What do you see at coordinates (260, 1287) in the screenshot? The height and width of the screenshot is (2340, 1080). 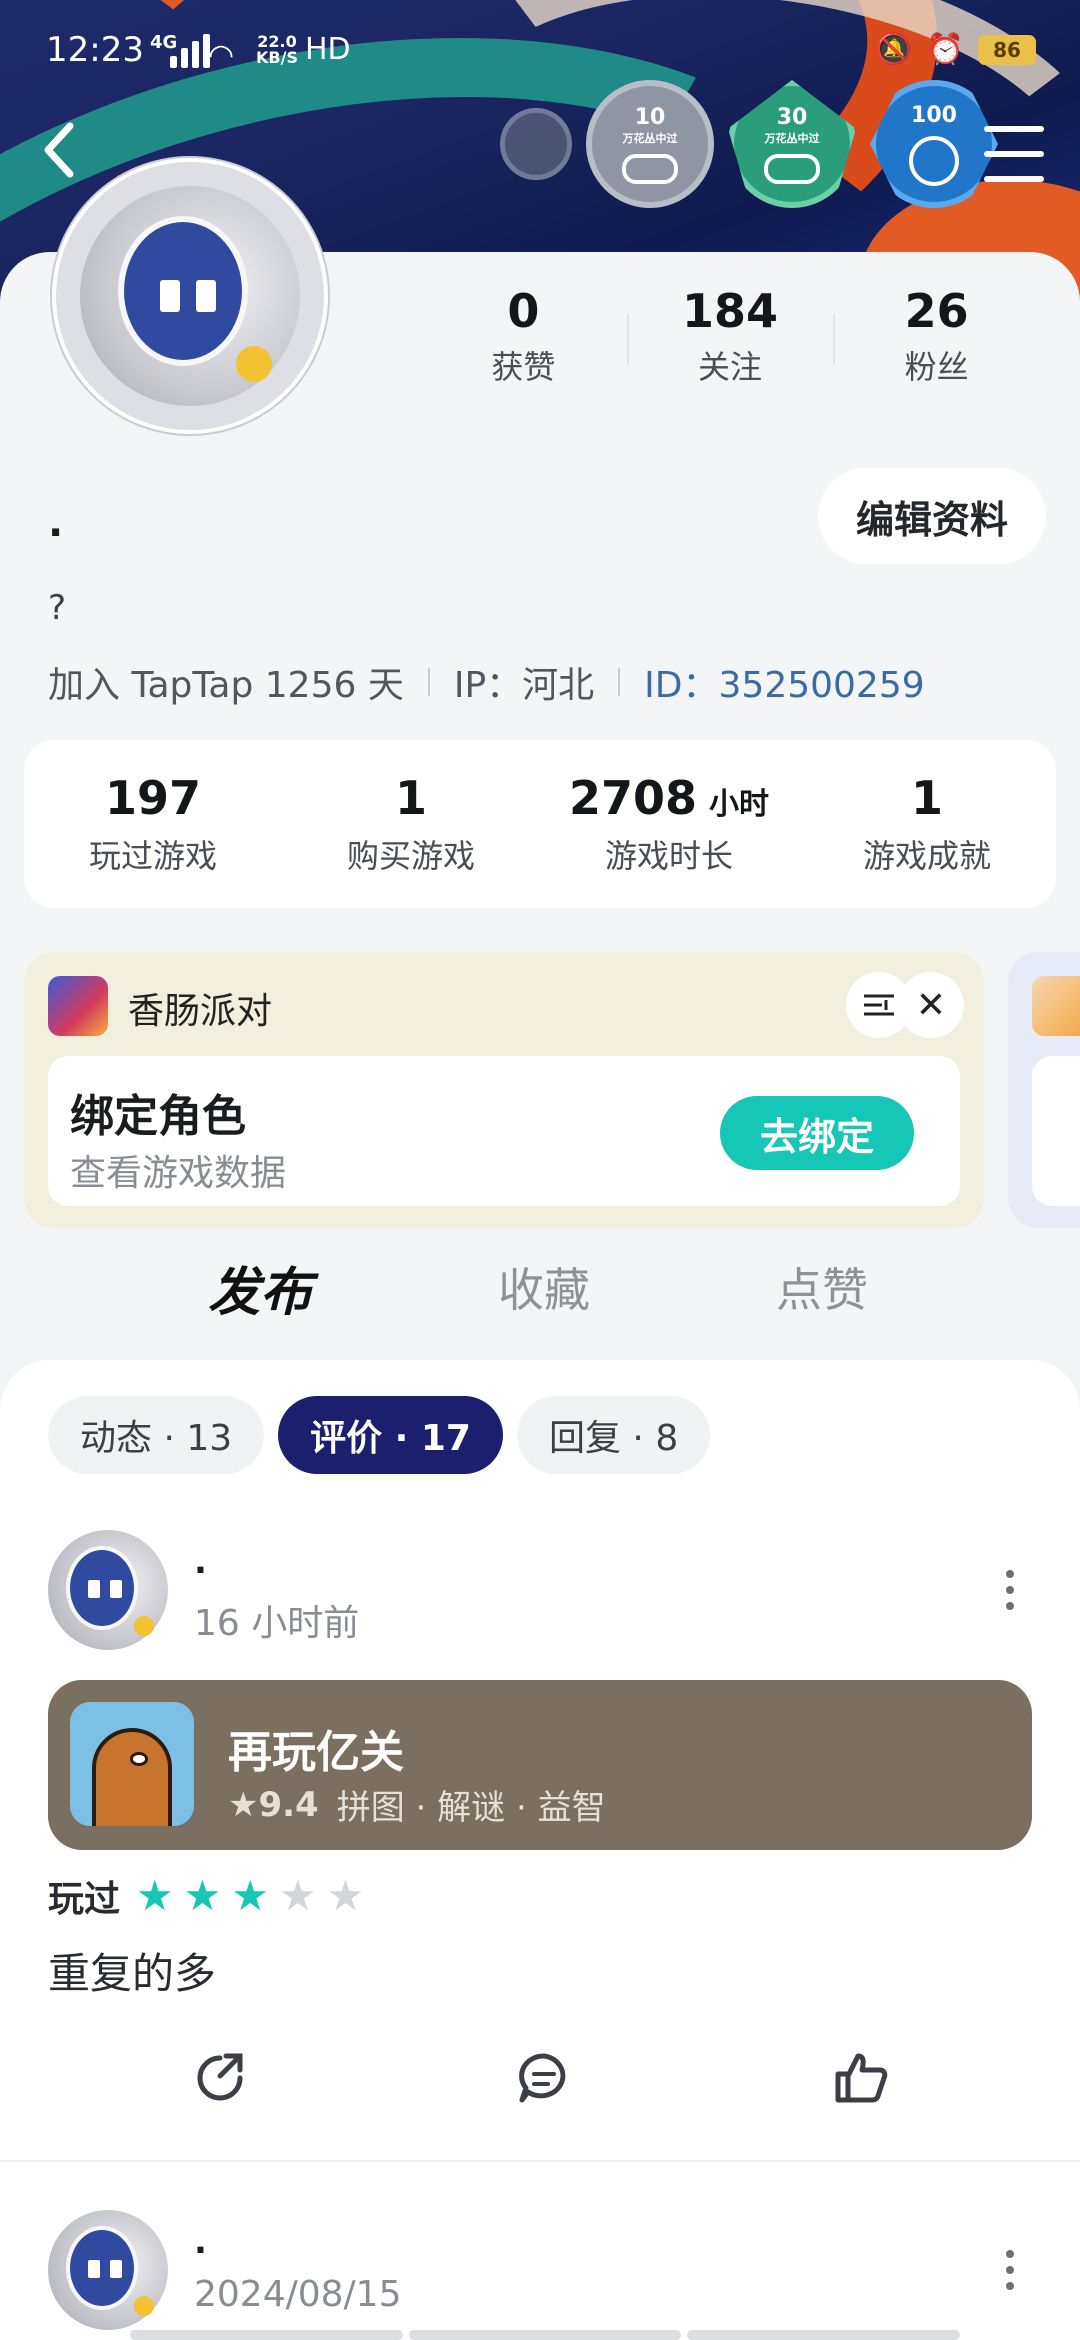 I see `tab-publish: 发布` at bounding box center [260, 1287].